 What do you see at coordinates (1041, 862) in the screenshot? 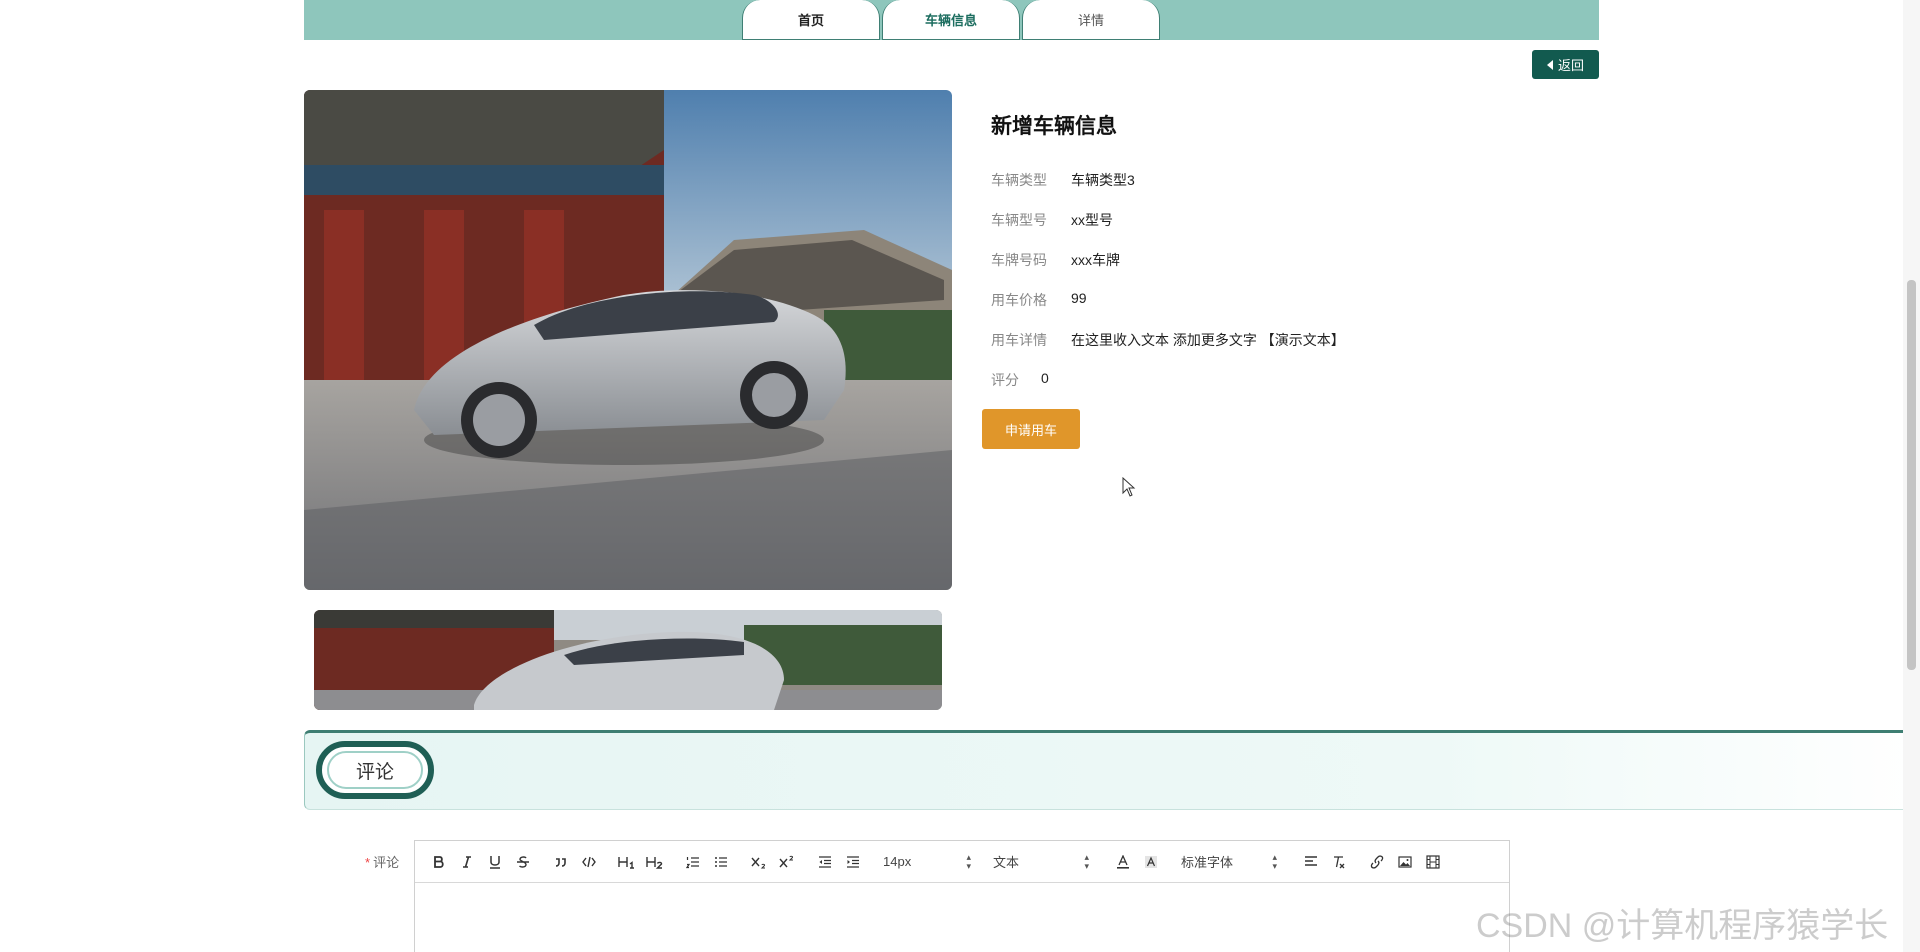
I see `header-select: 文本 ▴ ▾` at bounding box center [1041, 862].